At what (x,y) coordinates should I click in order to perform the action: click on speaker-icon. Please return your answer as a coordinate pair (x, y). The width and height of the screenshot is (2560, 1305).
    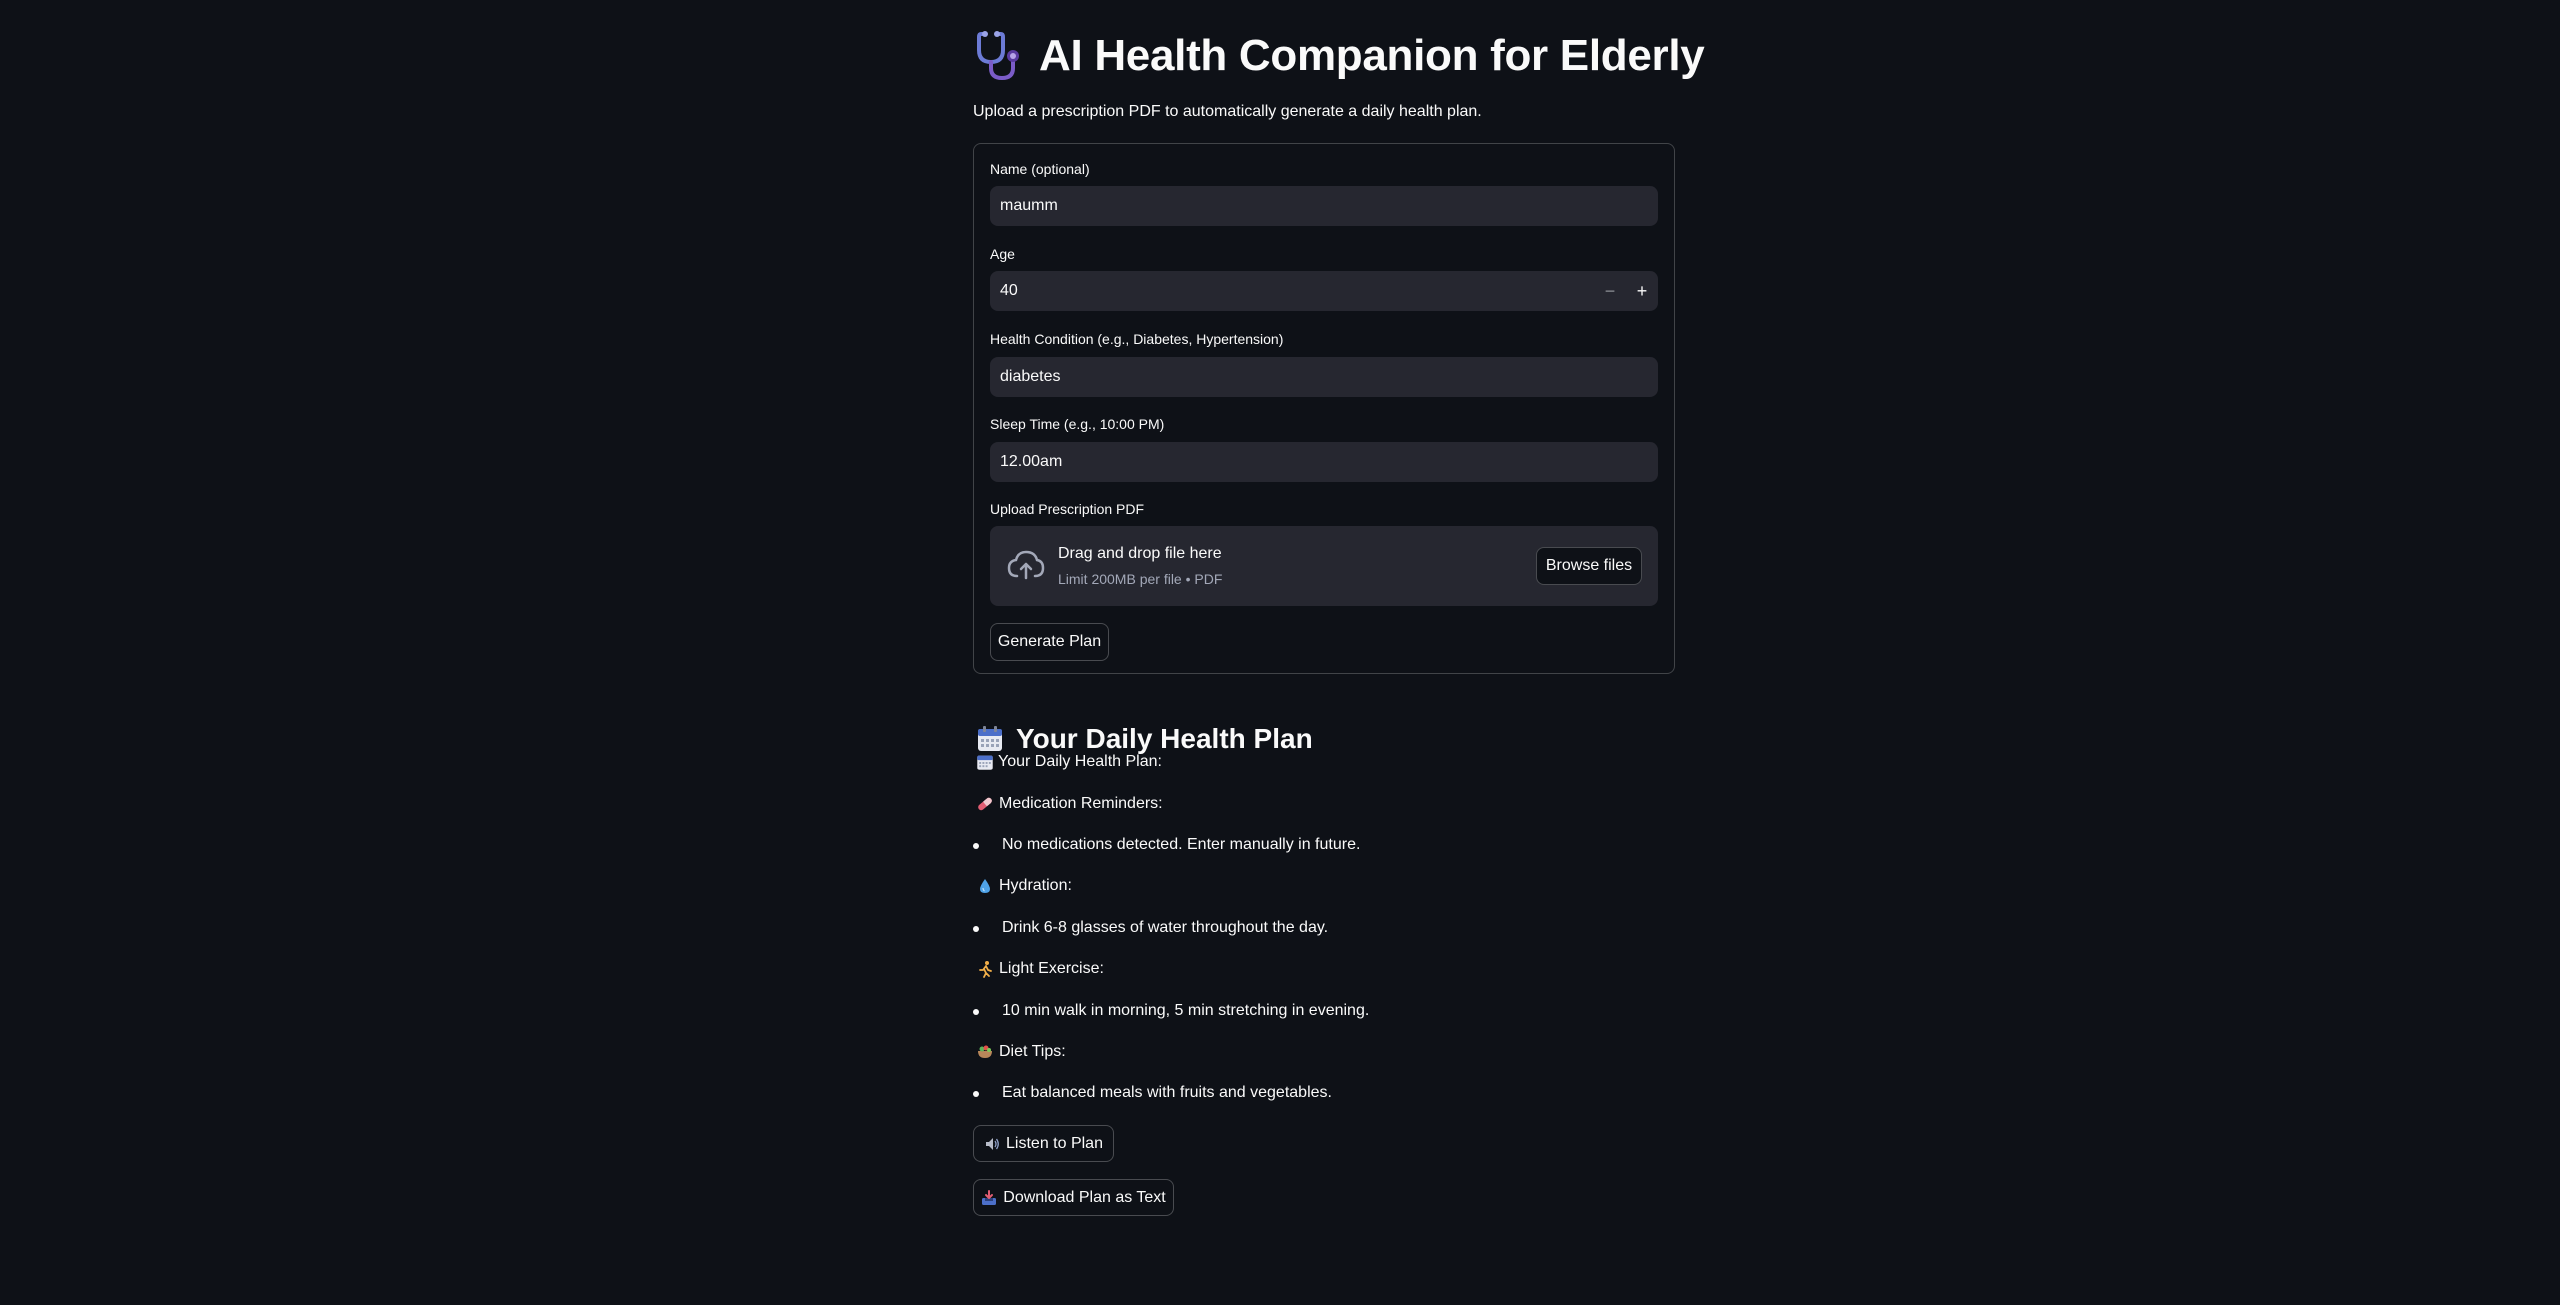
    Looking at the image, I should click on (992, 1144).